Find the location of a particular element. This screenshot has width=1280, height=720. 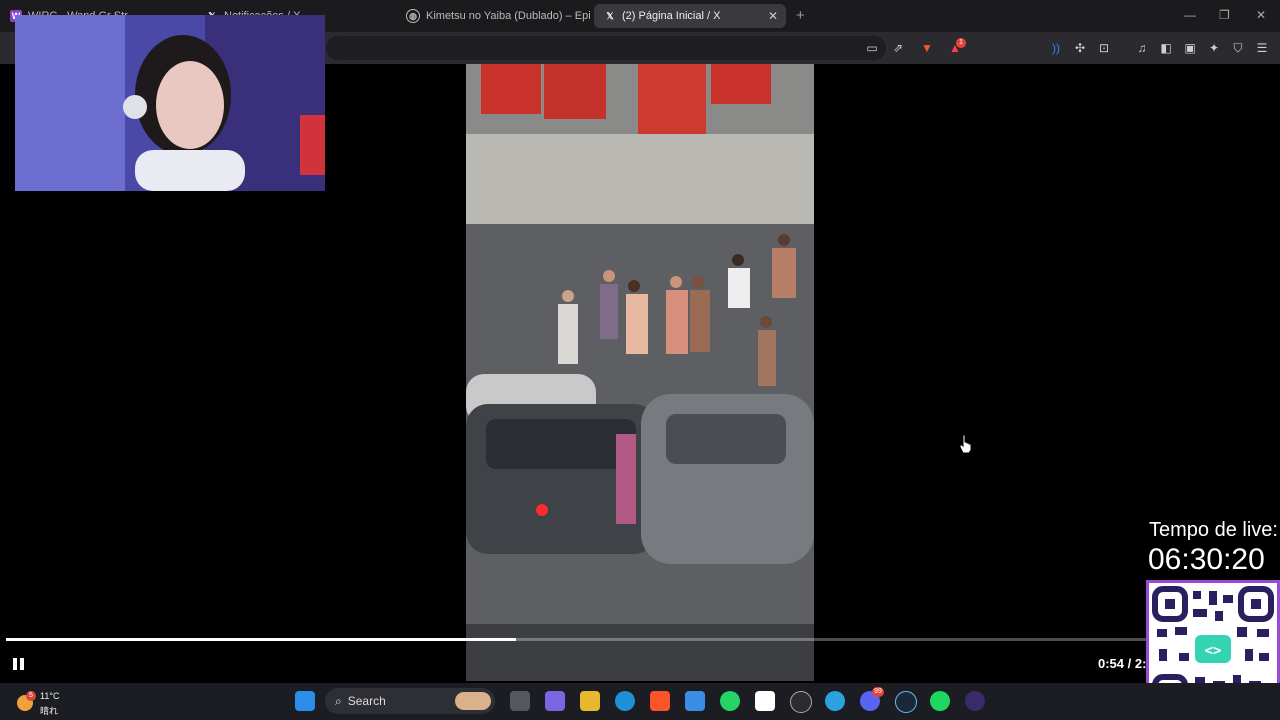

video-progress-bar is located at coordinates (576, 639).